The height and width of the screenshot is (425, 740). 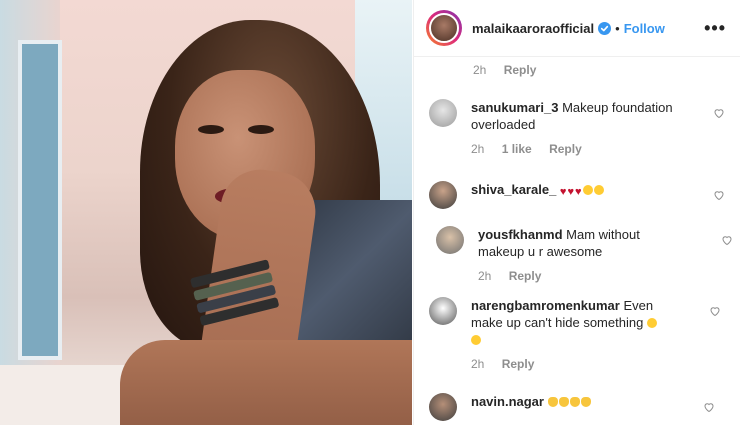 What do you see at coordinates (266, 382) in the screenshot?
I see `photo-subject-forearm` at bounding box center [266, 382].